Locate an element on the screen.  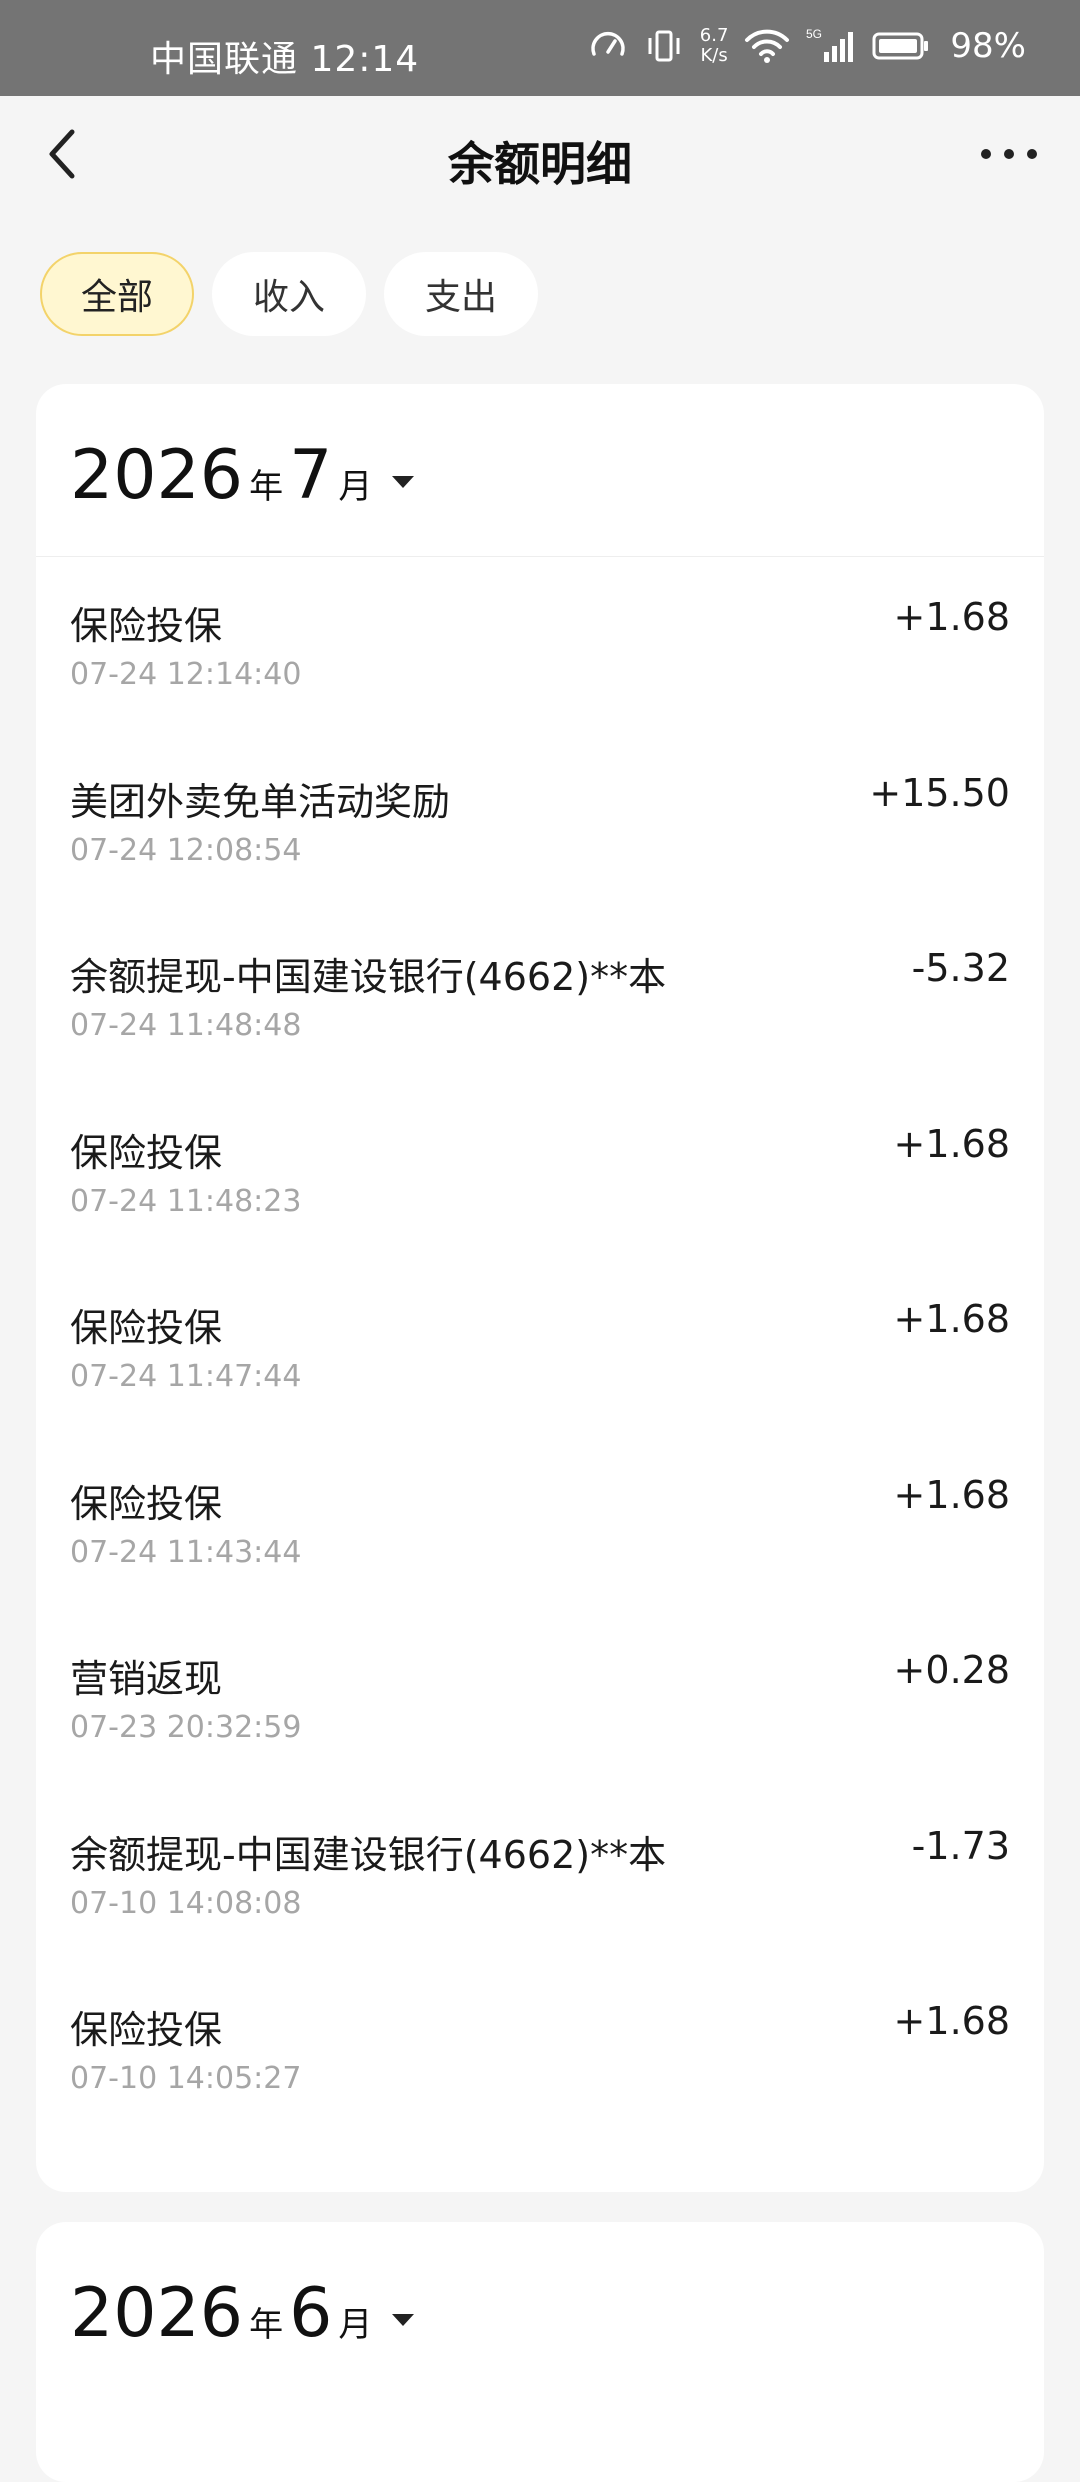
status-icons: 6.7 K/s 5G 98% is located at coordinates (807, 46).